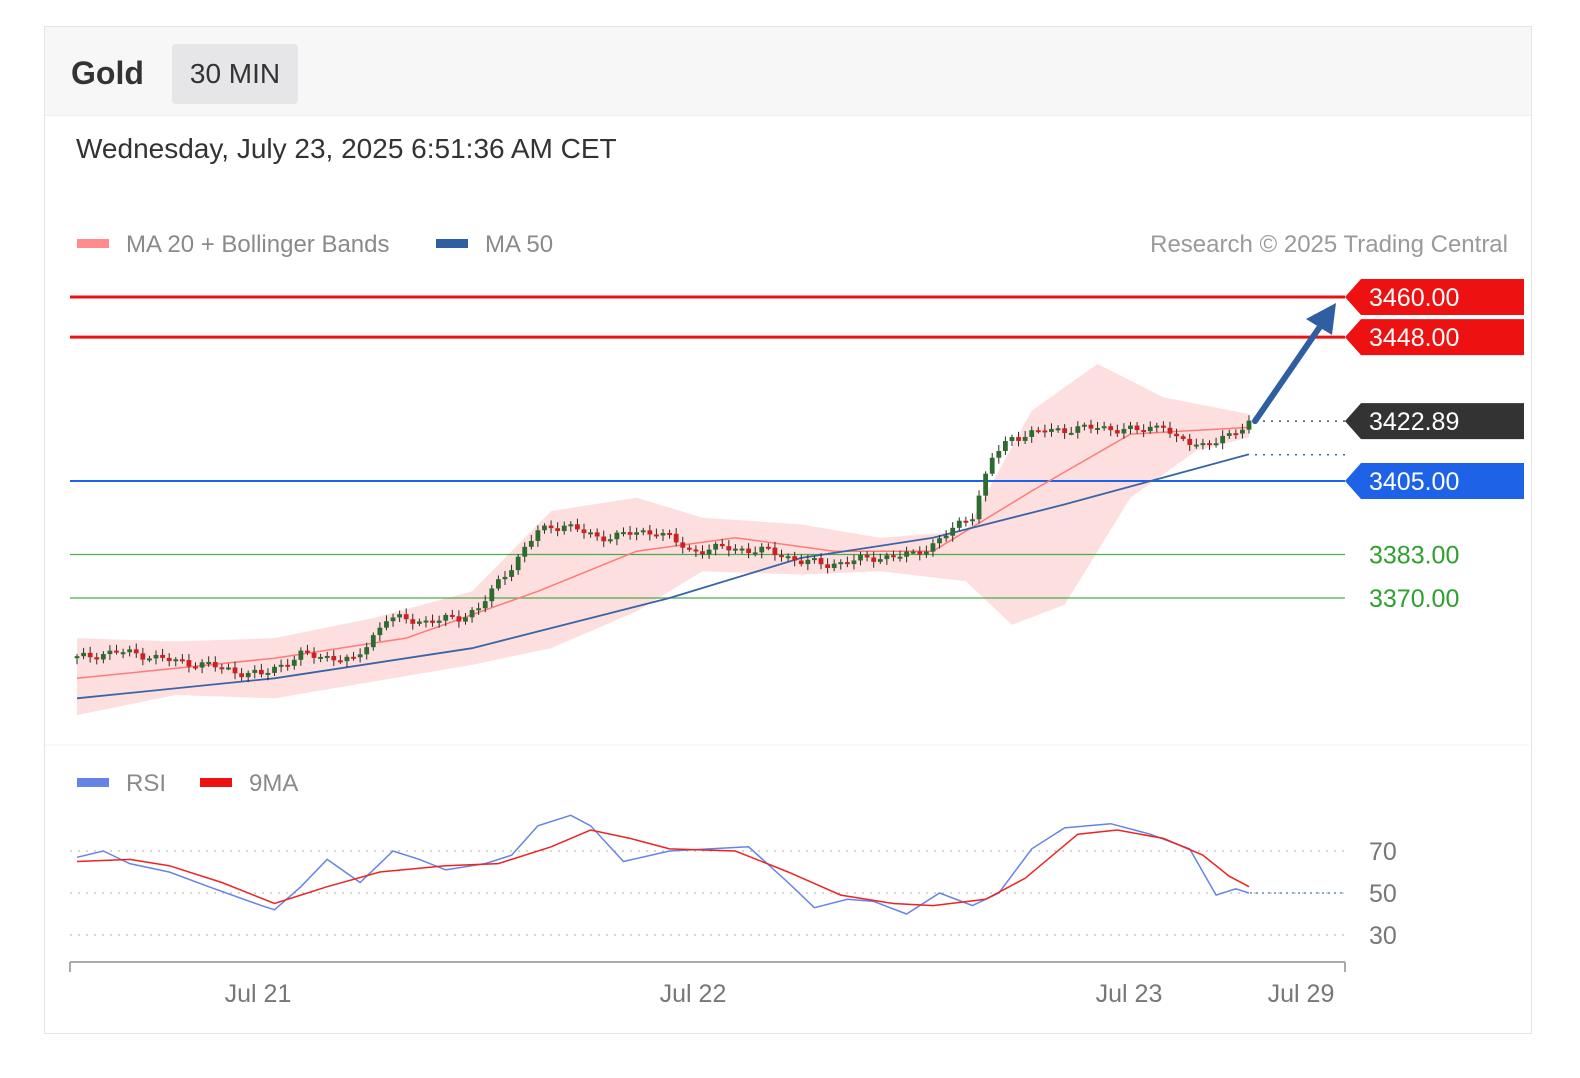 The width and height of the screenshot is (1580, 1078). I want to click on projection, so click(1294, 364).